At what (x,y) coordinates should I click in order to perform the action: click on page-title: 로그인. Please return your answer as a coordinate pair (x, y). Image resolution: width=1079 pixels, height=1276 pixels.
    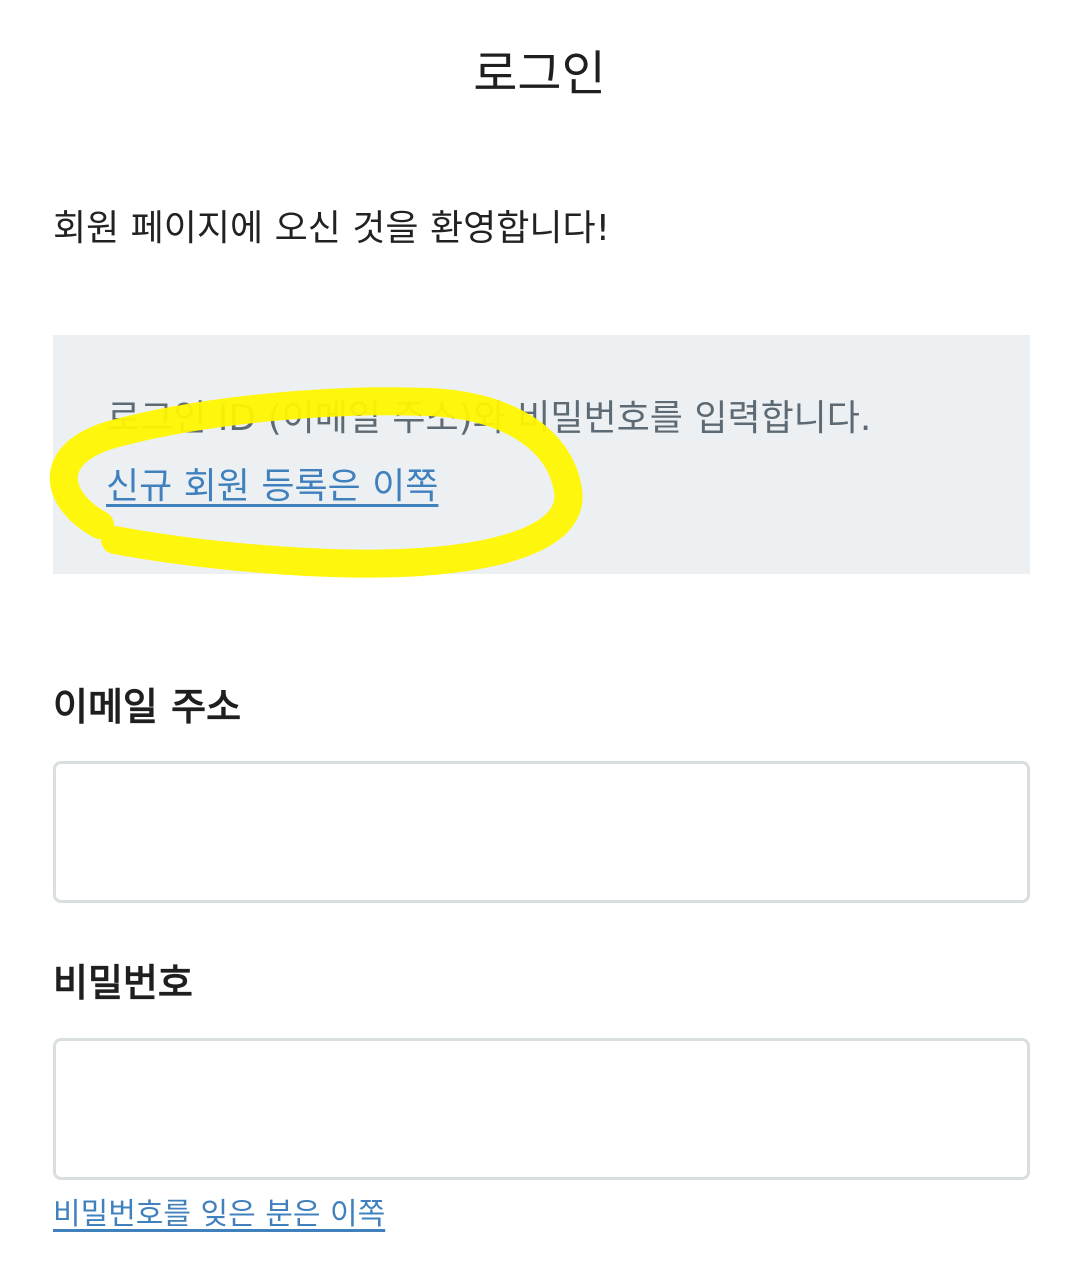
    Looking at the image, I should click on (539, 74).